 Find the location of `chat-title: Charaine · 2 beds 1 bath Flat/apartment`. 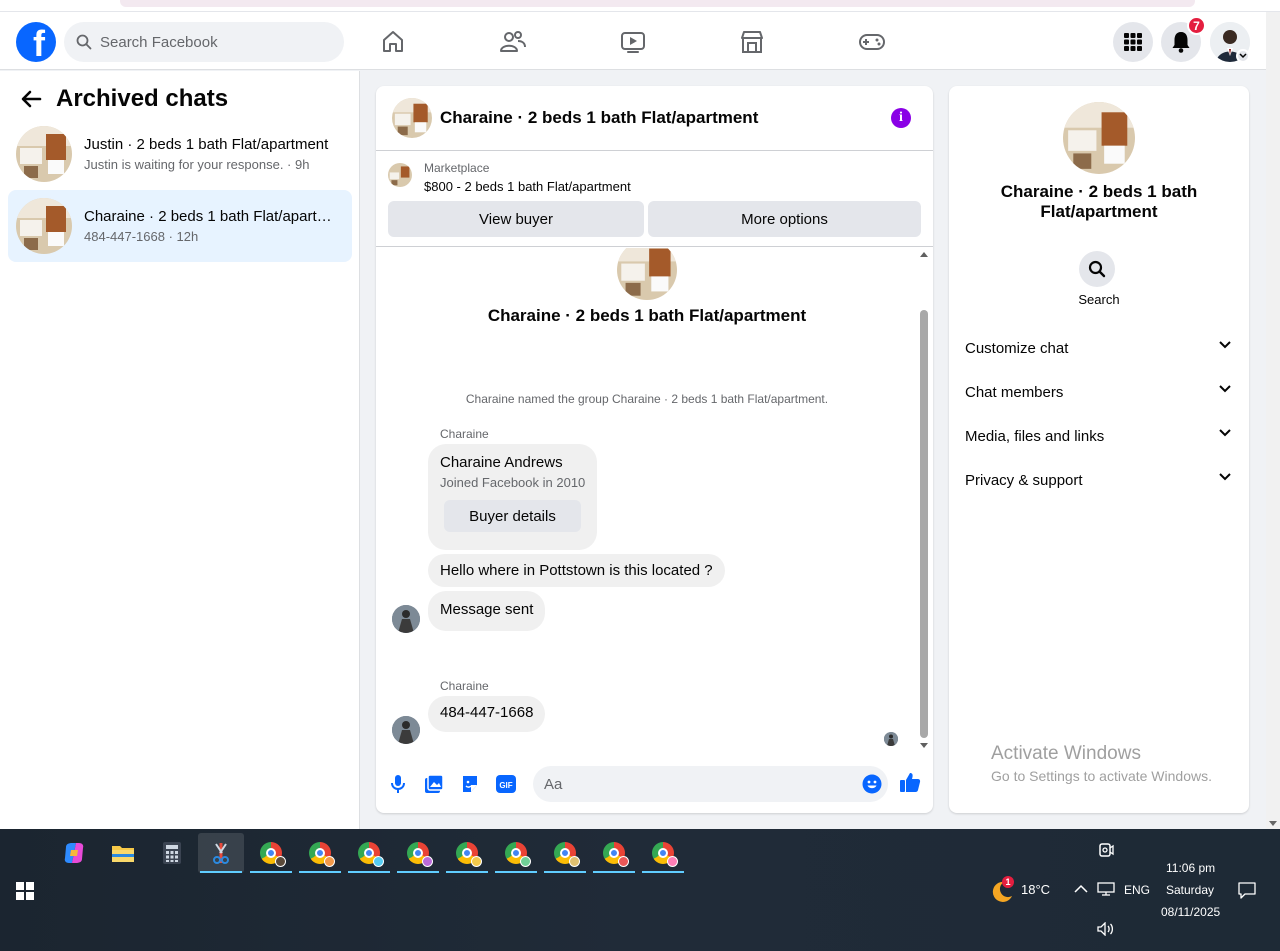

chat-title: Charaine · 2 beds 1 bath Flat/apartment is located at coordinates (210, 216).